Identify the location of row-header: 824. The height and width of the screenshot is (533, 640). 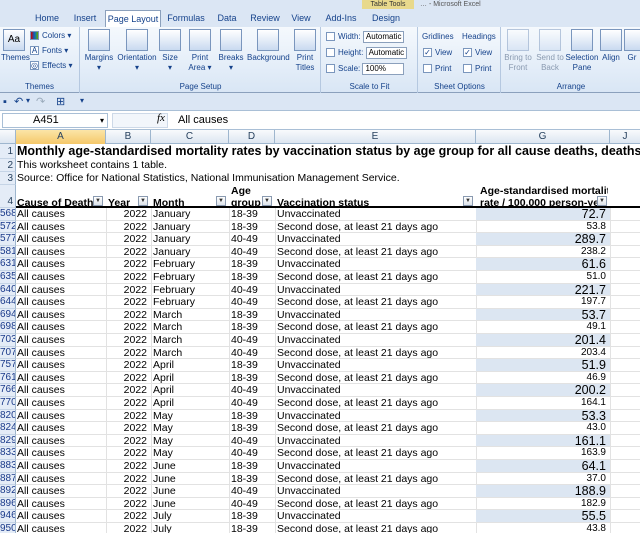
(8, 428).